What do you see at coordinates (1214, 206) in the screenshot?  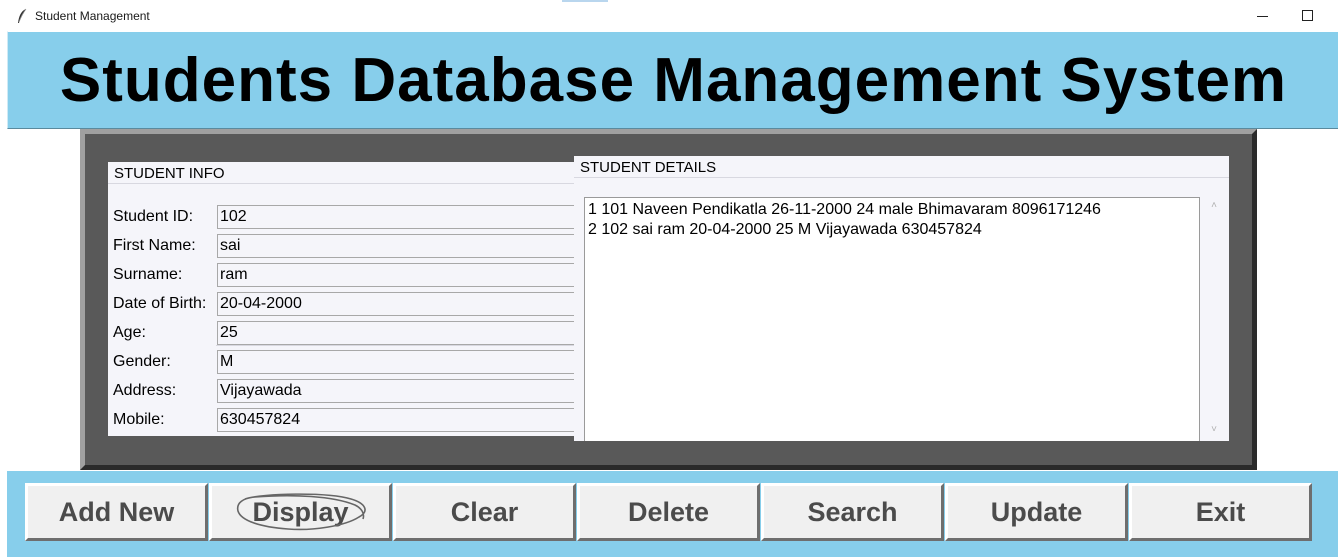 I see `scroll-up-arrow-icon: ˄` at bounding box center [1214, 206].